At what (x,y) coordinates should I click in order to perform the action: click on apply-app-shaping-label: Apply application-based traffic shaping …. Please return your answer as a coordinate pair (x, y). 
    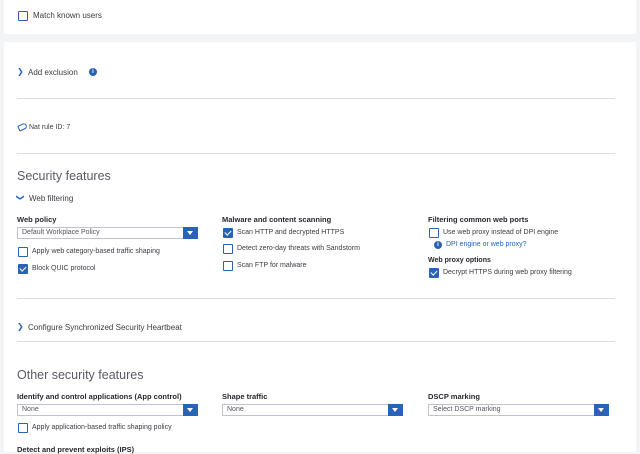
    Looking at the image, I should click on (102, 427).